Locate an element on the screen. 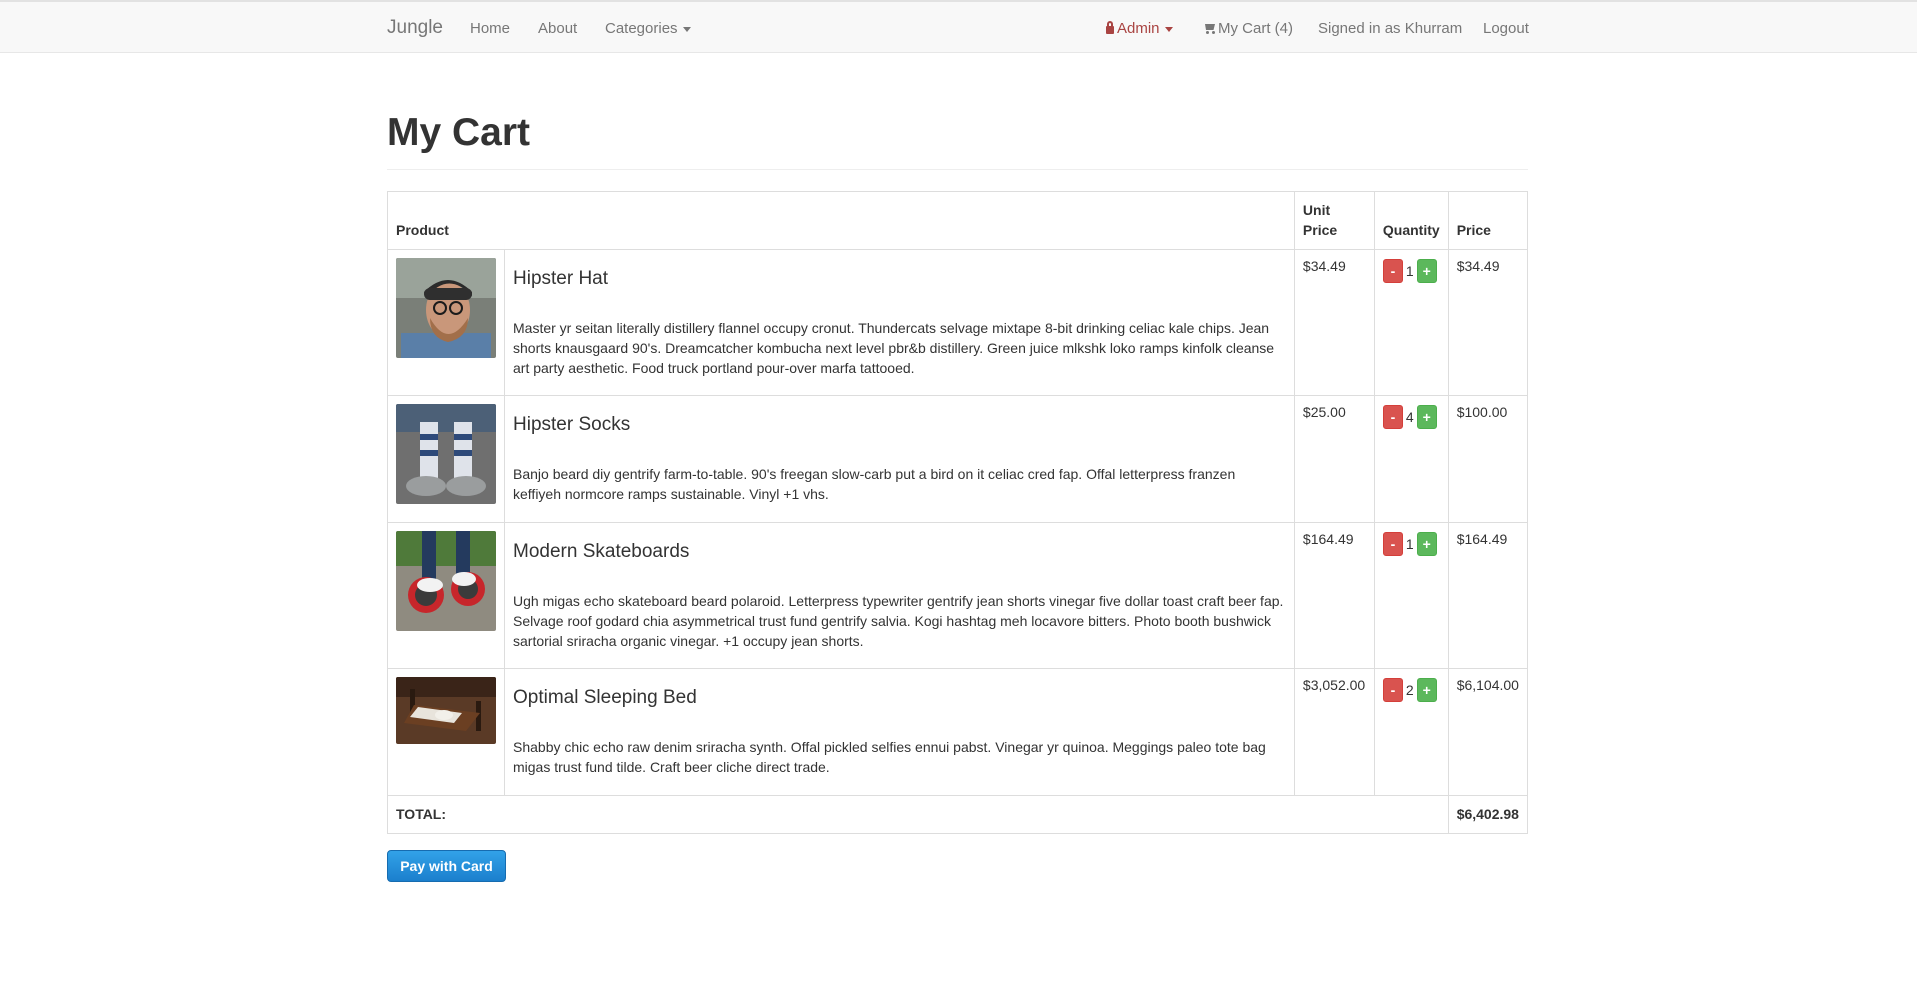 This screenshot has height=1003, width=1917. brand-link: Jungle is located at coordinates (415, 28).